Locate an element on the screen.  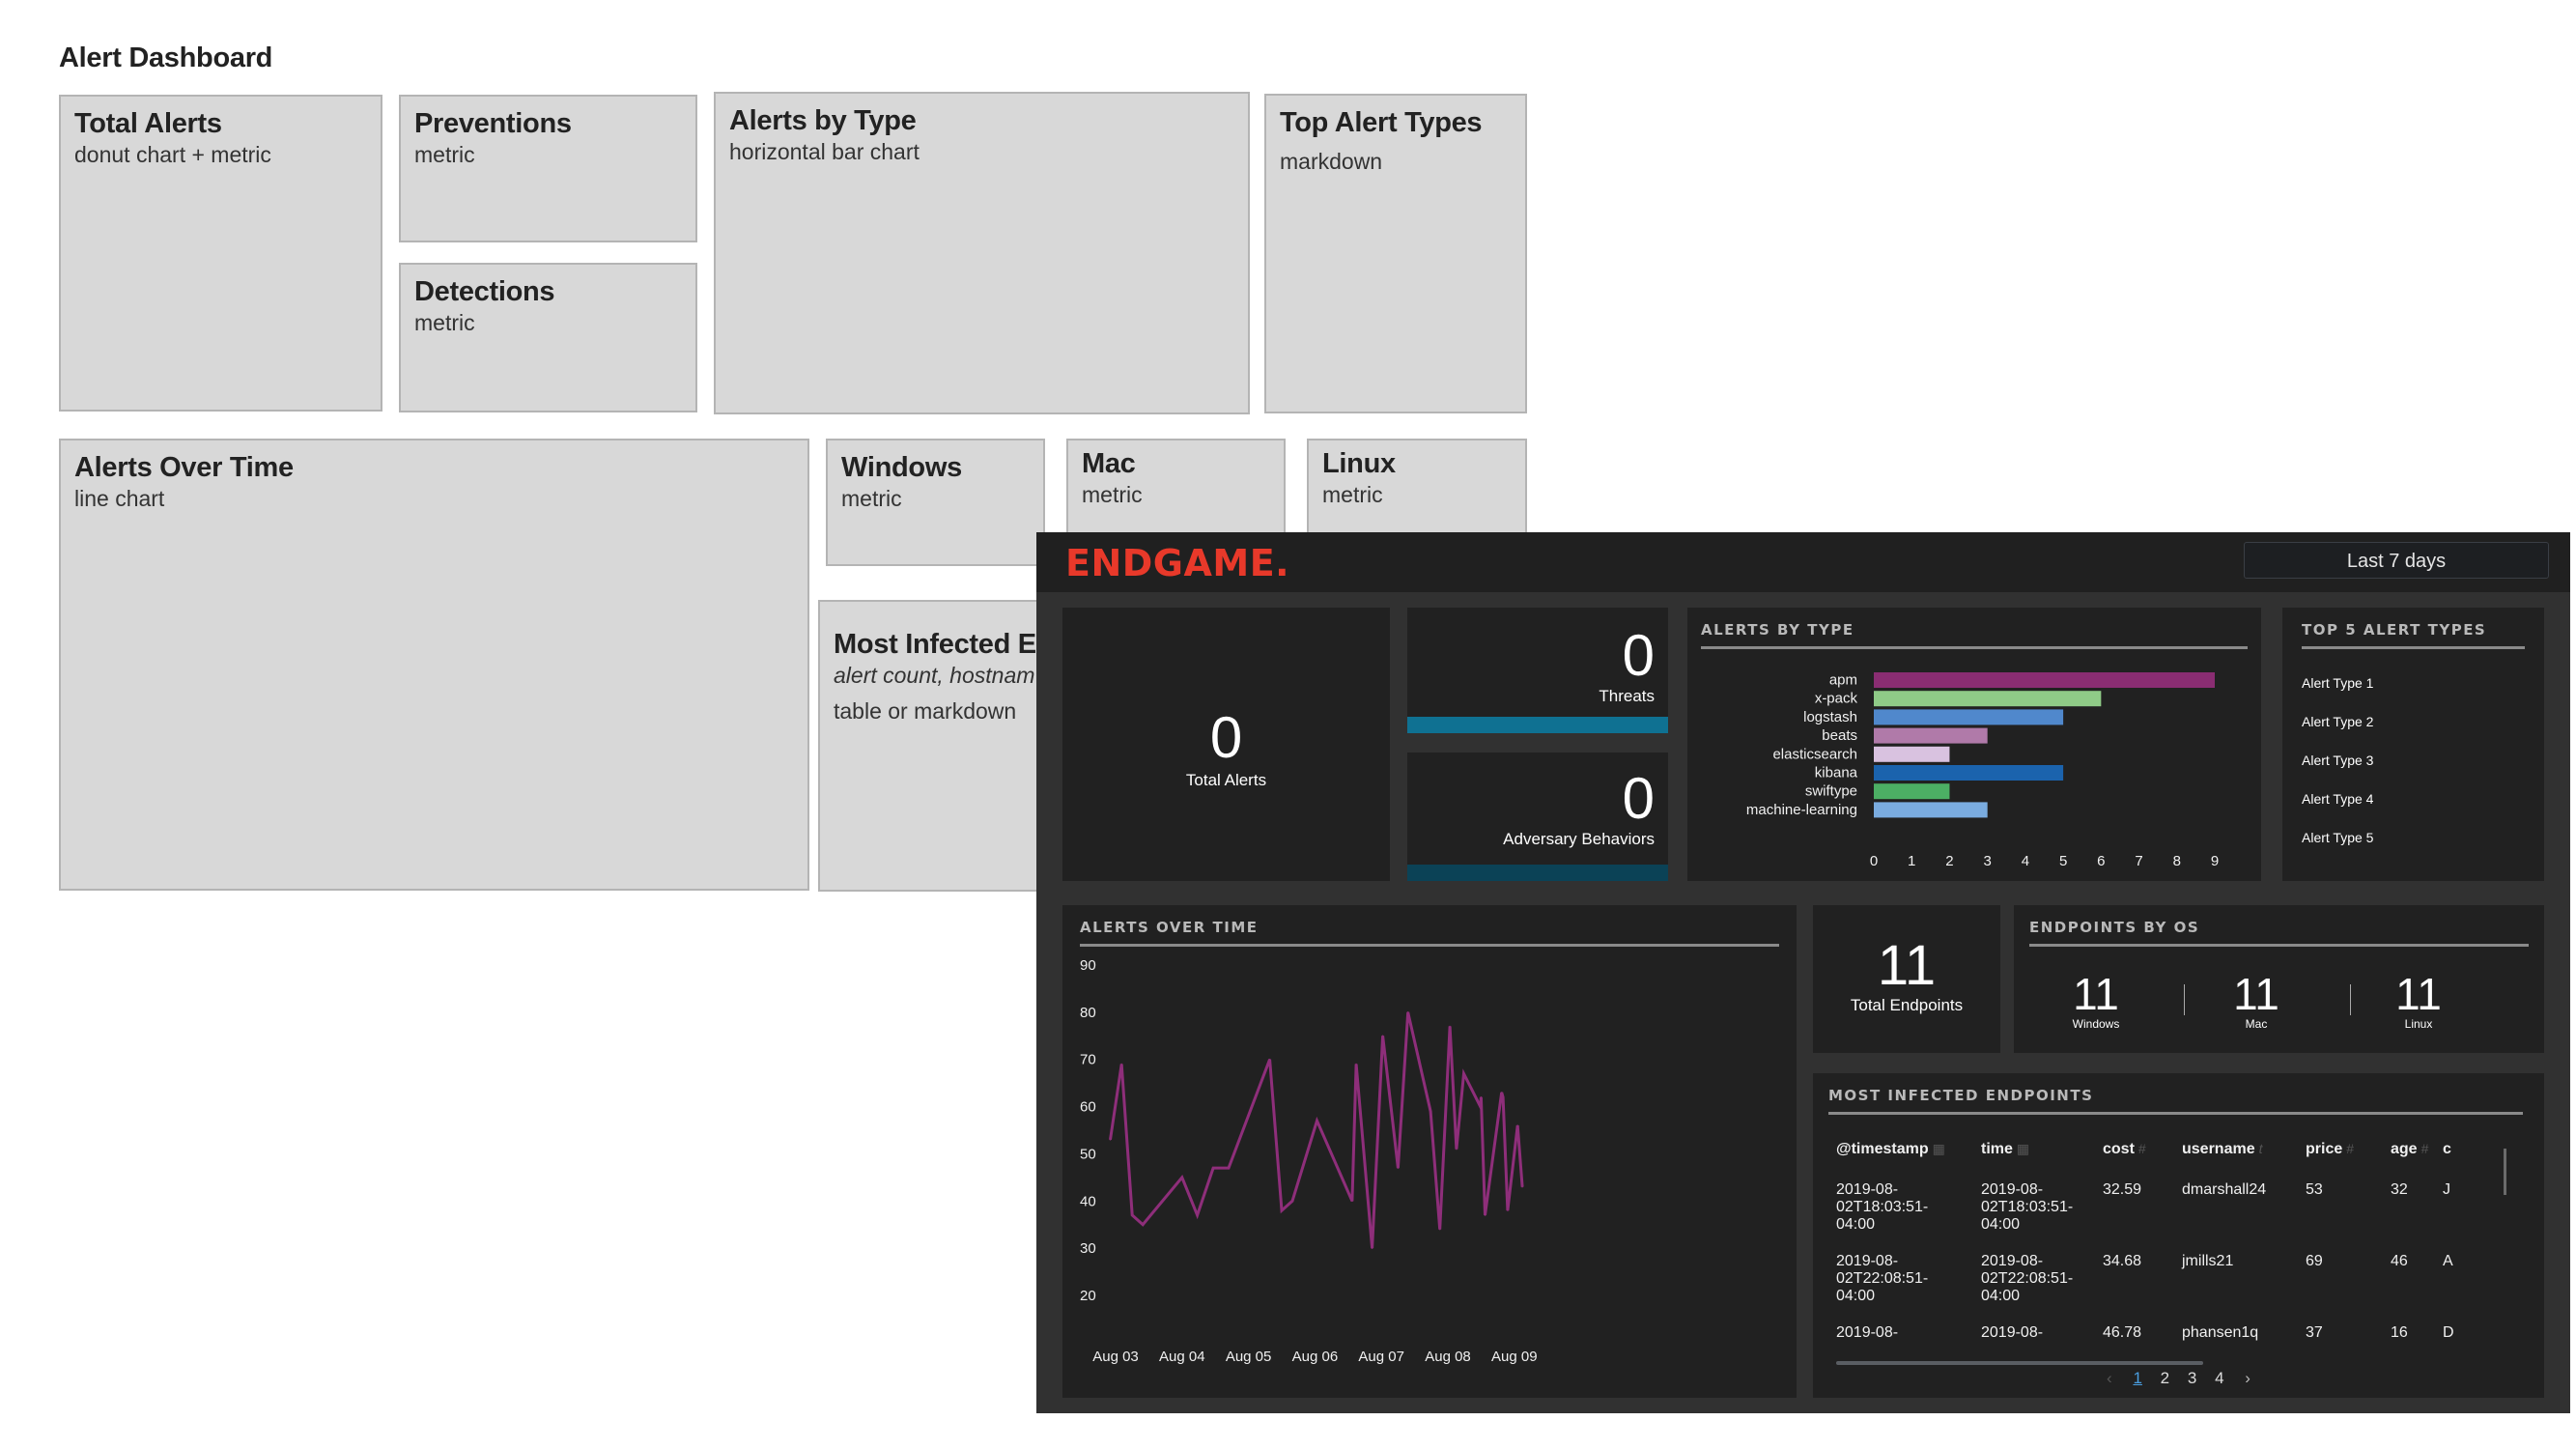
wireframe-tile-preventions: Preventions metric is located at coordinates (548, 168).